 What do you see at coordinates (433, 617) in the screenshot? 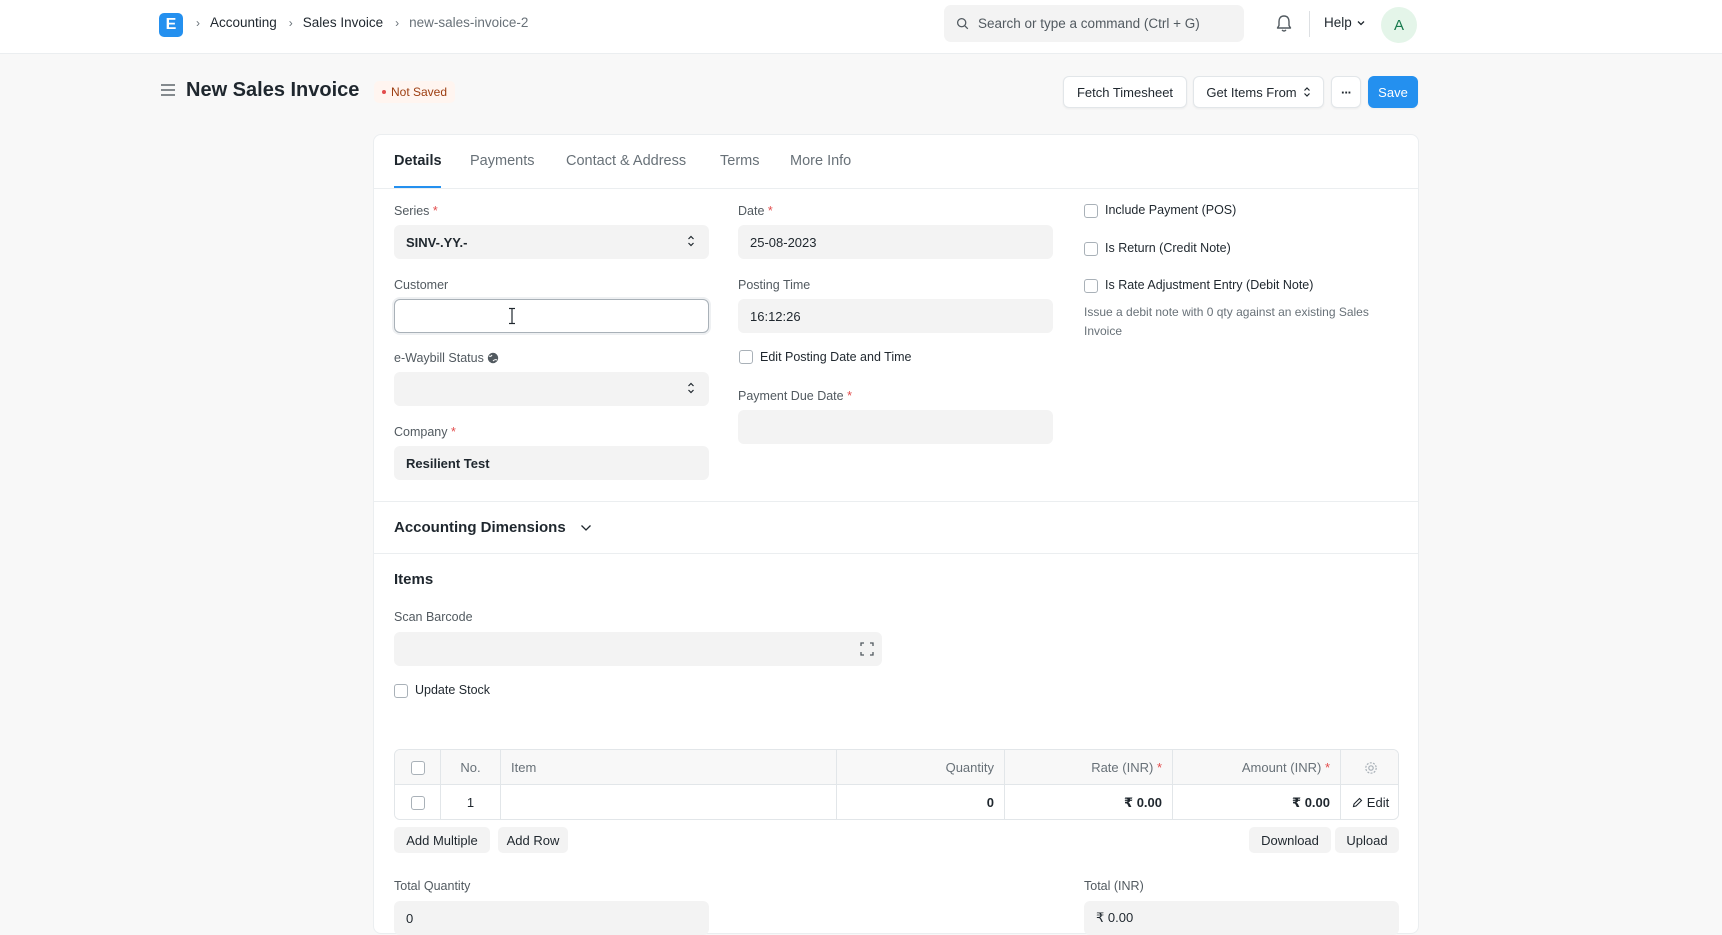
I see `scan-barcode-label: Scan Barcode` at bounding box center [433, 617].